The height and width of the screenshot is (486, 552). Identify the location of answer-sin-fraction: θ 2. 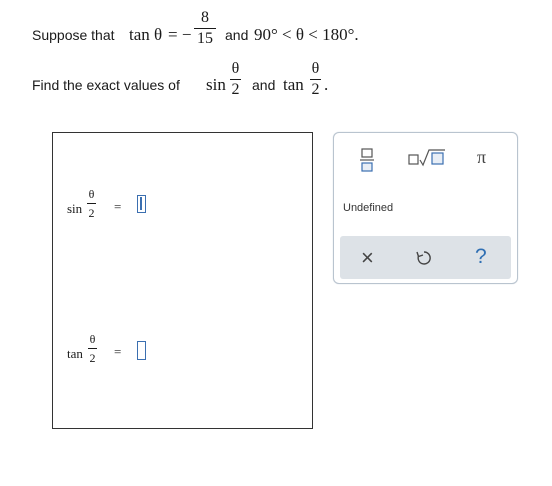
(91, 203).